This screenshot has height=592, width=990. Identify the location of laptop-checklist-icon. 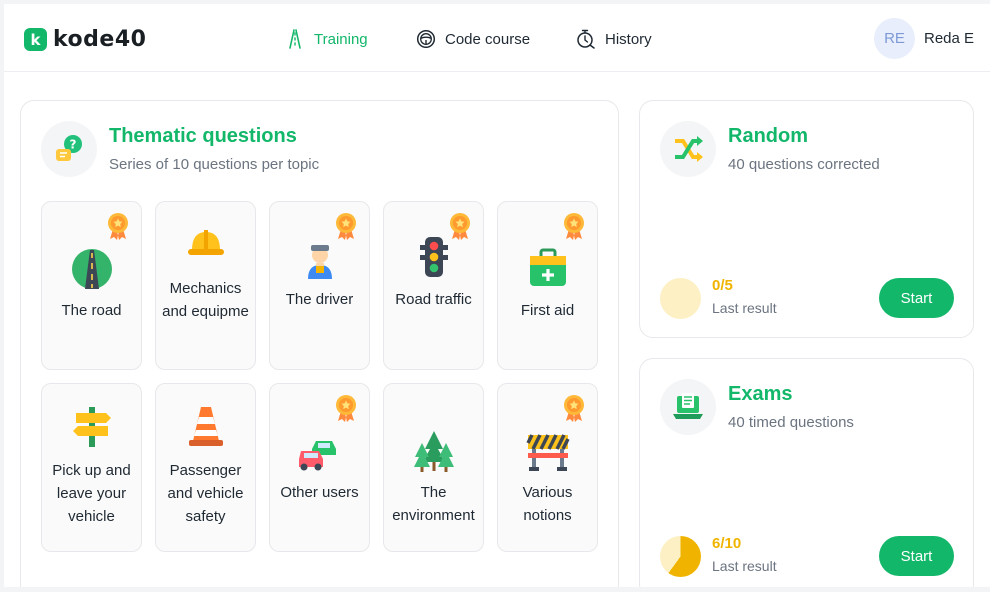
(688, 407).